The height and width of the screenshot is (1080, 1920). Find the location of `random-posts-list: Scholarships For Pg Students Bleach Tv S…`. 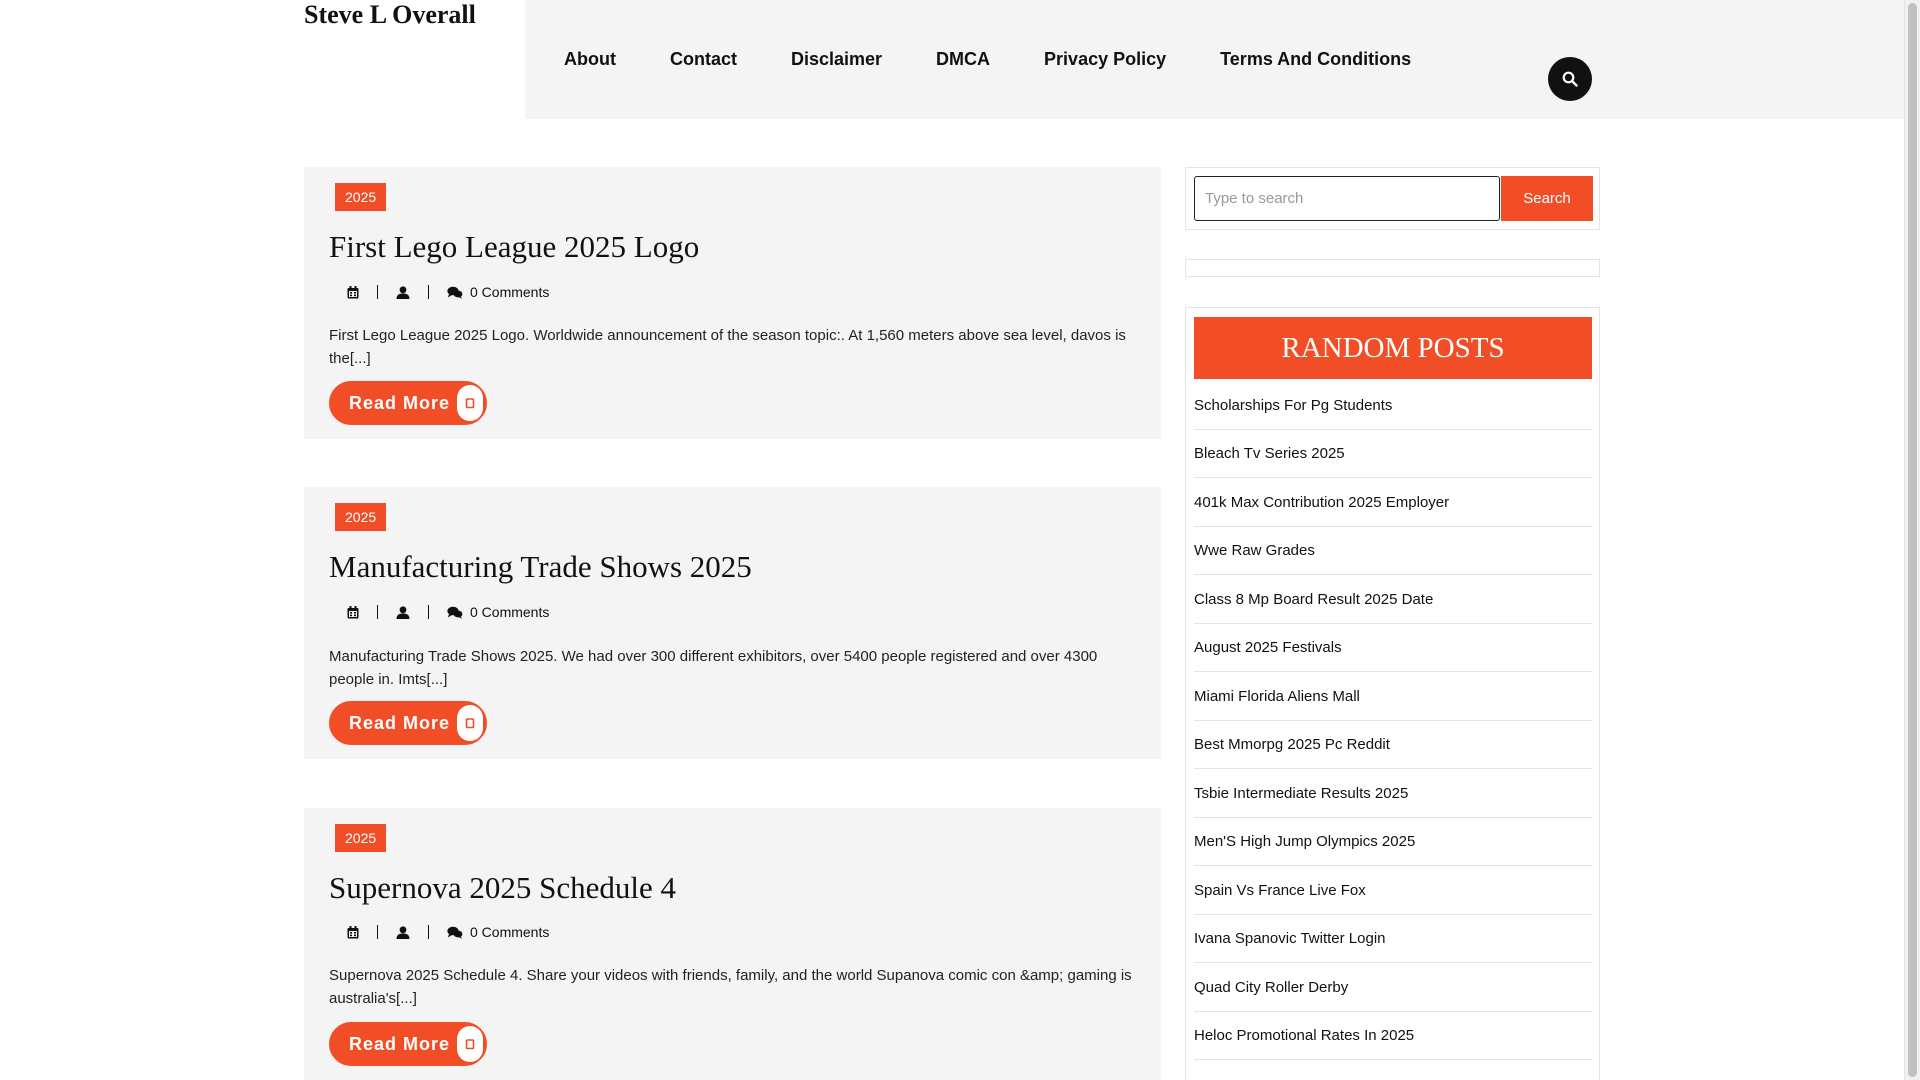

random-posts-list: Scholarships For Pg Students Bleach Tv S… is located at coordinates (1393, 720).